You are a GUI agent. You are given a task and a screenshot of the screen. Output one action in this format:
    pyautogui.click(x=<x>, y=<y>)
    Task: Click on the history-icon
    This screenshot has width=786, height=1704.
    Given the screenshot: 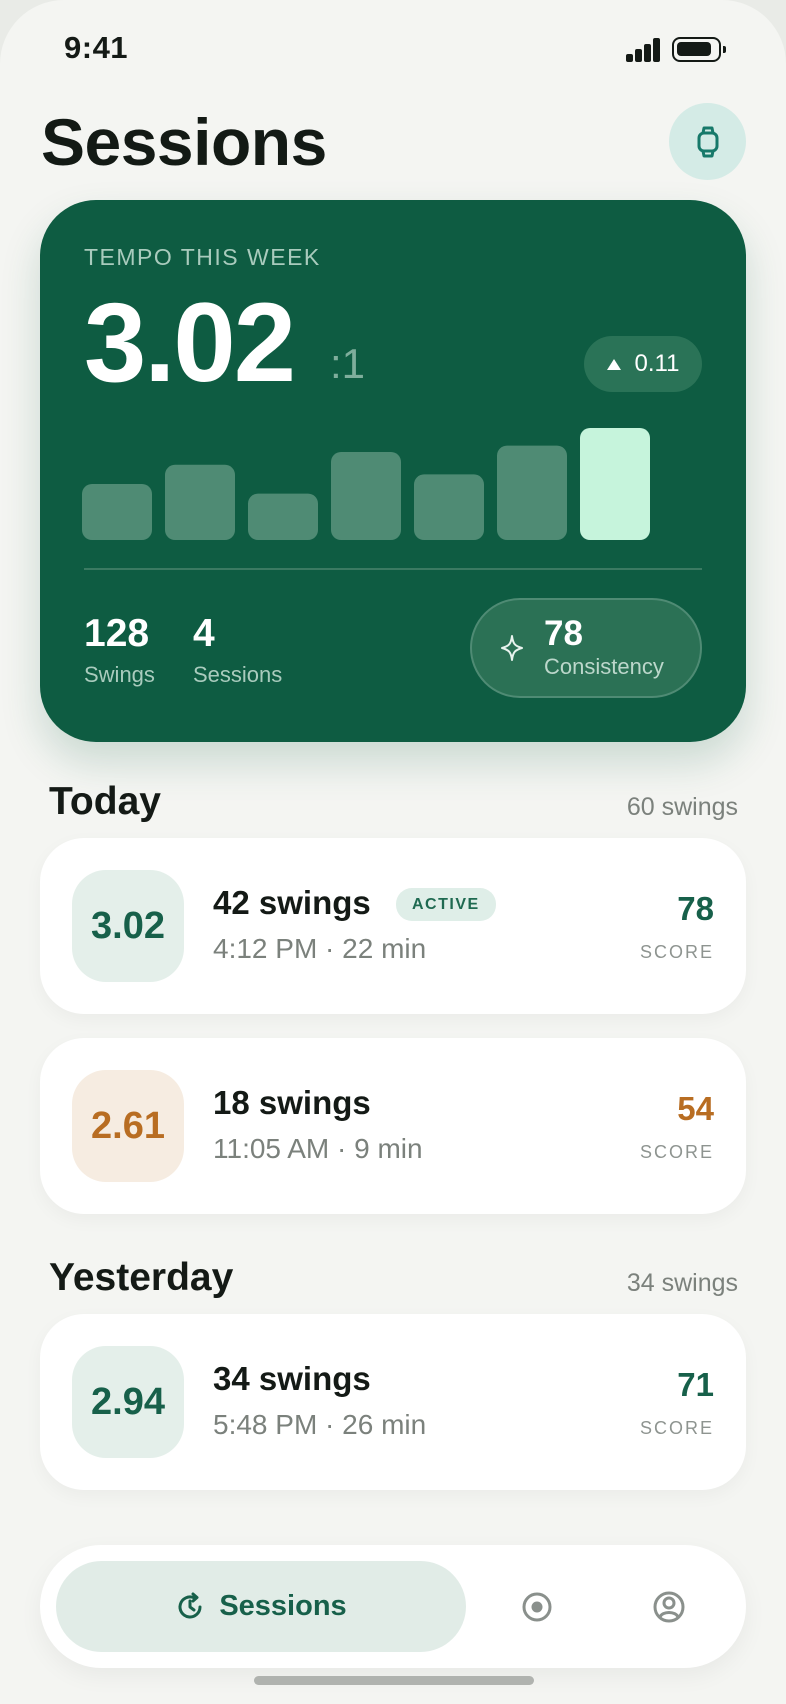 What is the action you would take?
    pyautogui.click(x=190, y=1605)
    